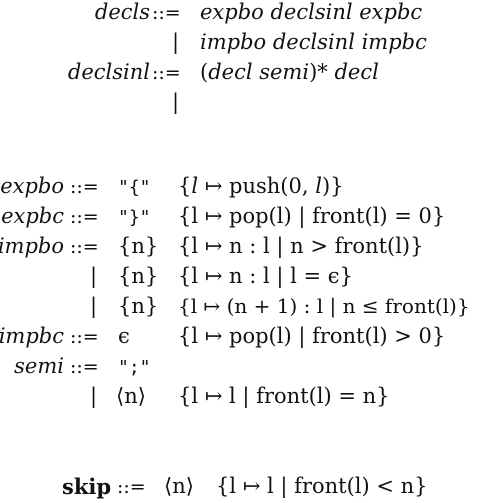 This screenshot has width=490, height=503. I want to click on nonterminal-expbc: expbc, so click(32, 216).